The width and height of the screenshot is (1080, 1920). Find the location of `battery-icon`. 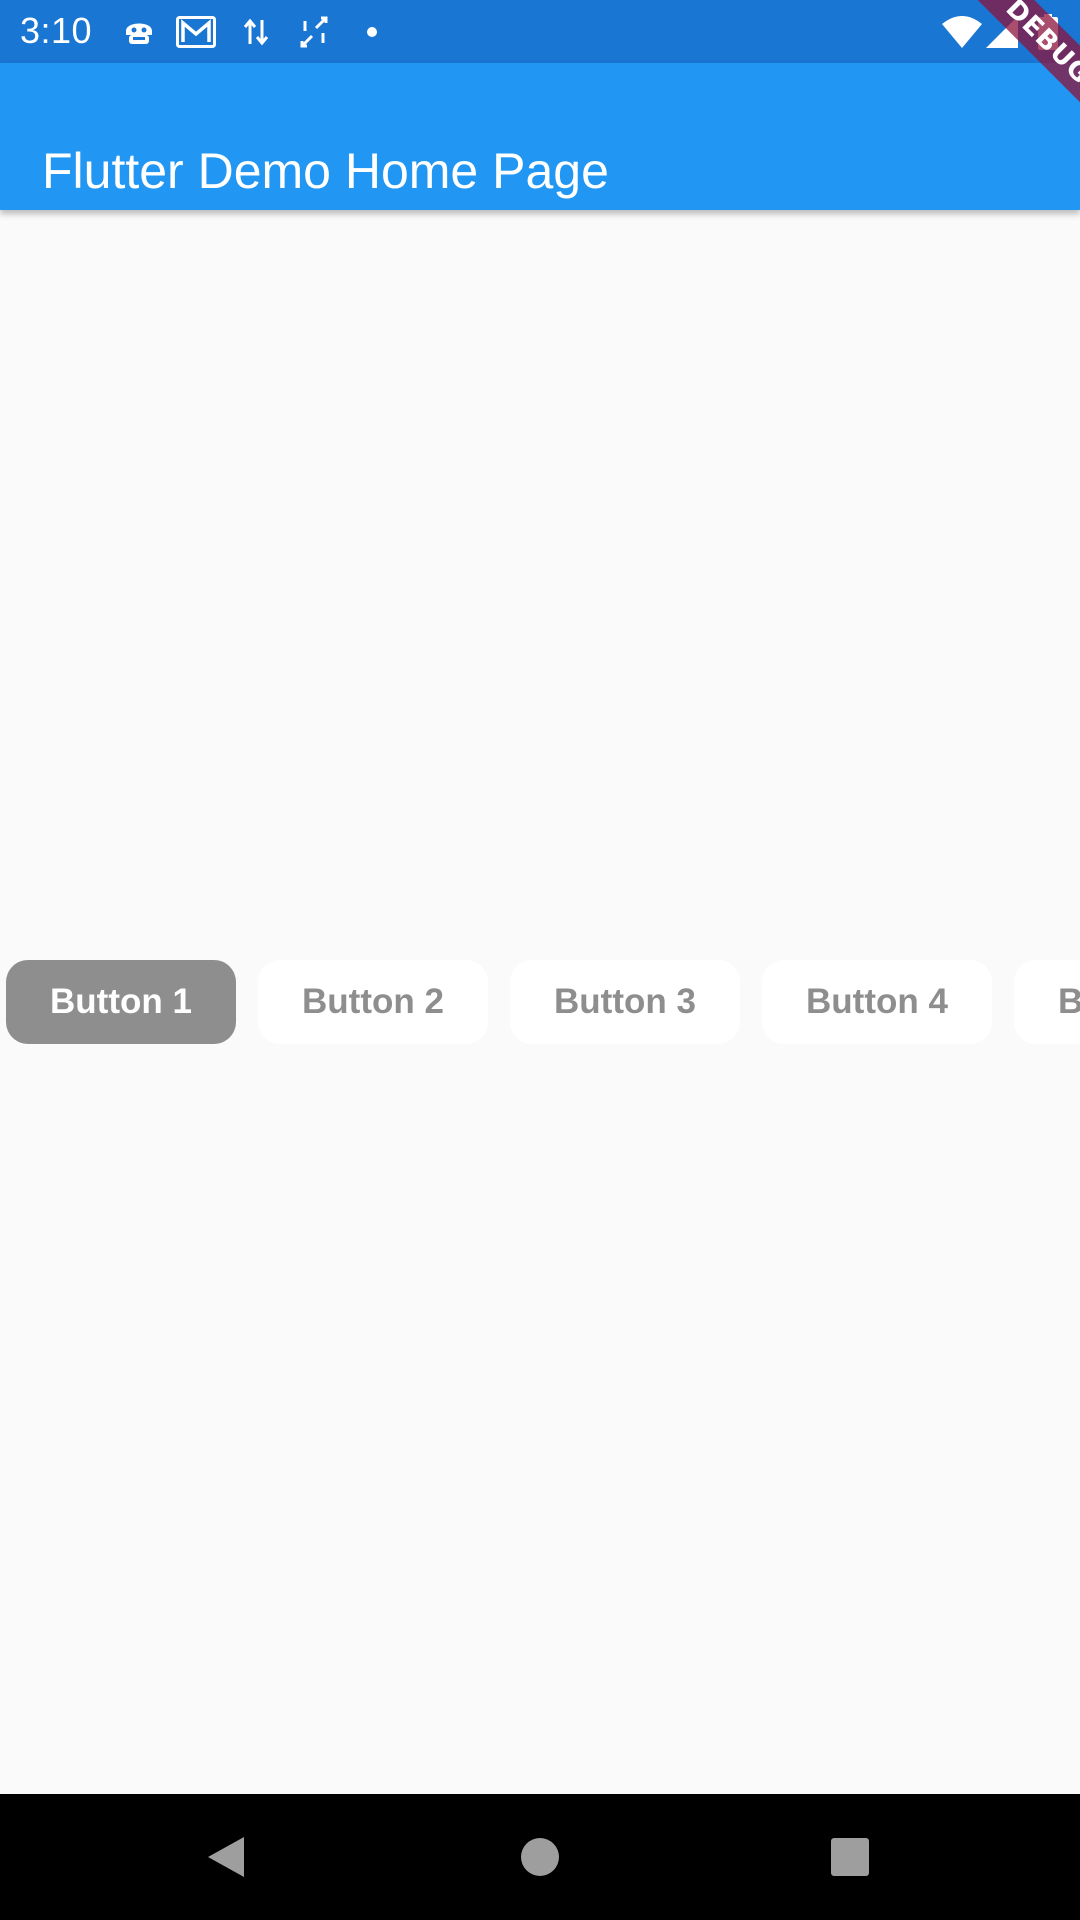

battery-icon is located at coordinates (1048, 32).